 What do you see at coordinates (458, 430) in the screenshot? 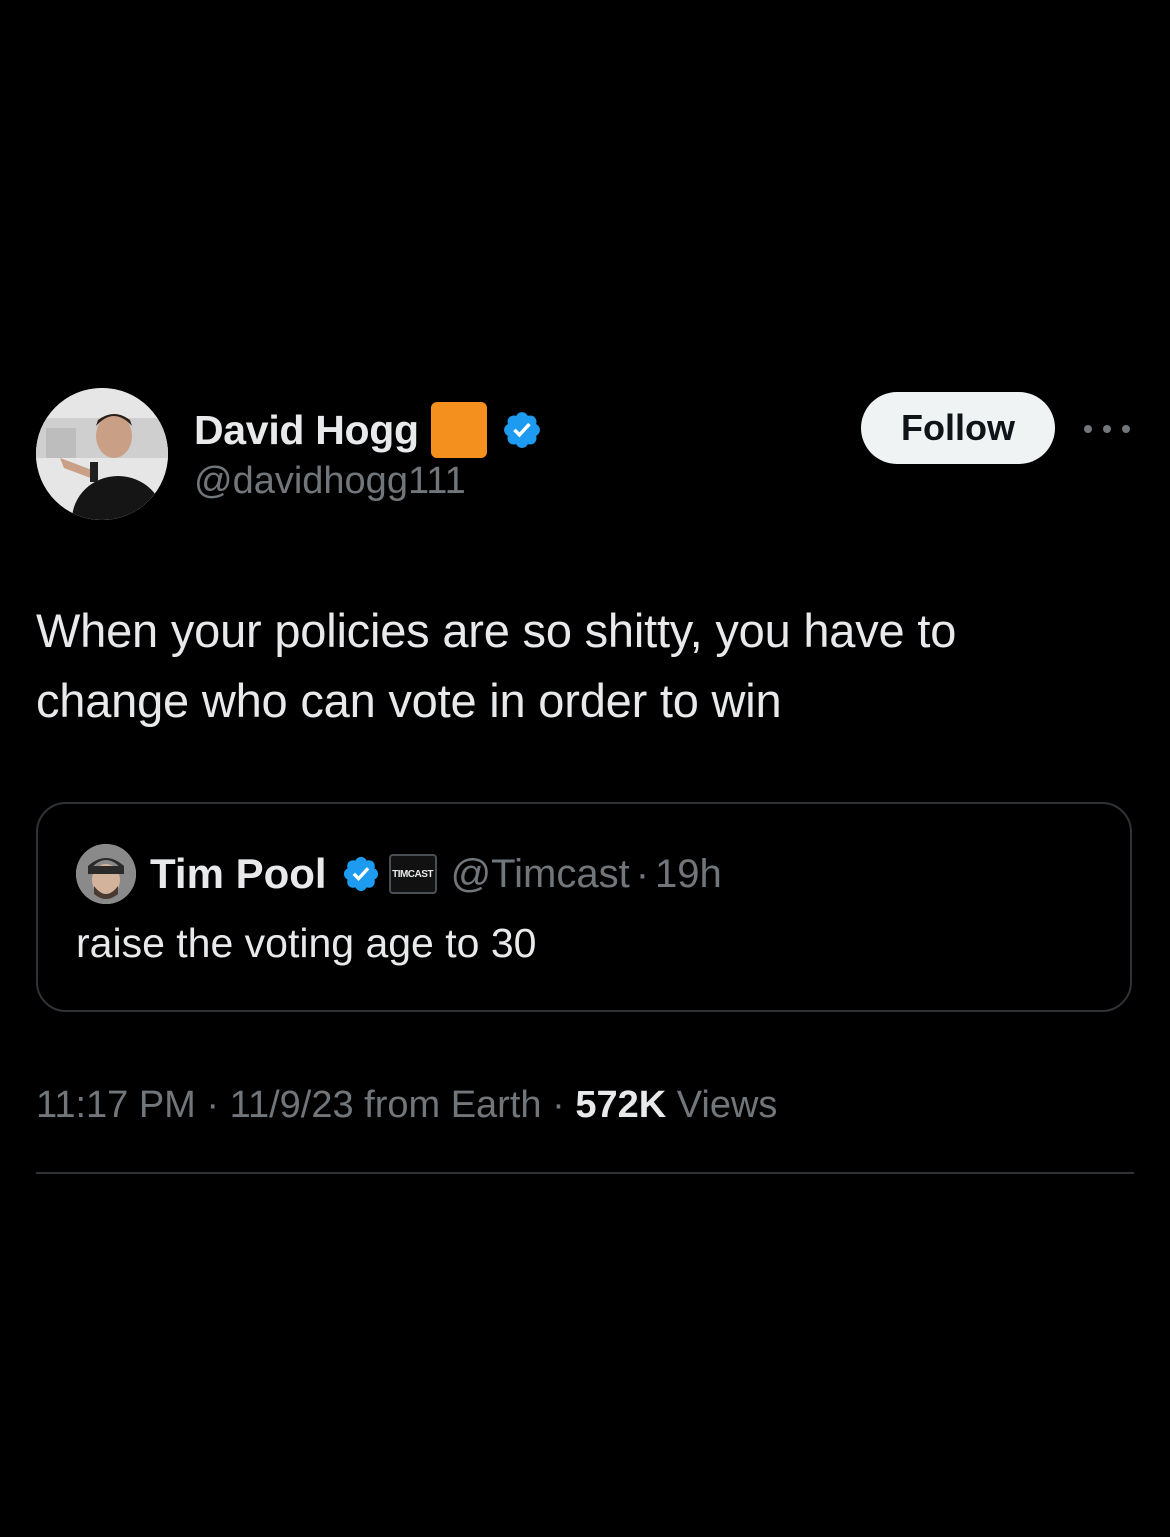
I see `orange-square-emoji` at bounding box center [458, 430].